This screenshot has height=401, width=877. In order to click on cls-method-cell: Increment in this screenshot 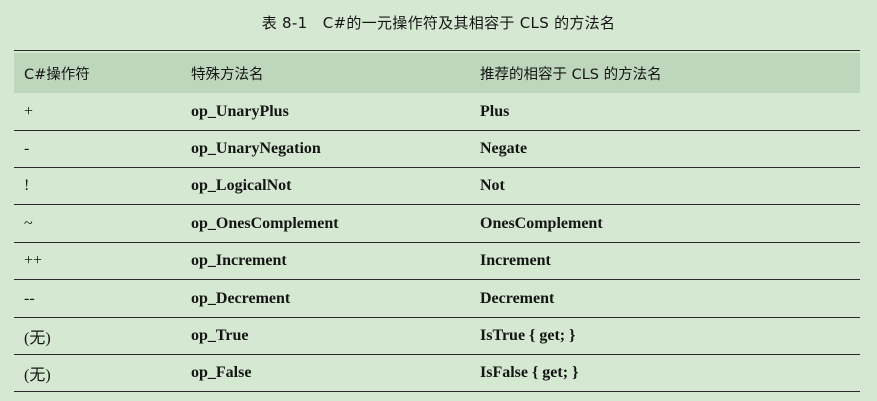, I will do `click(515, 260)`.